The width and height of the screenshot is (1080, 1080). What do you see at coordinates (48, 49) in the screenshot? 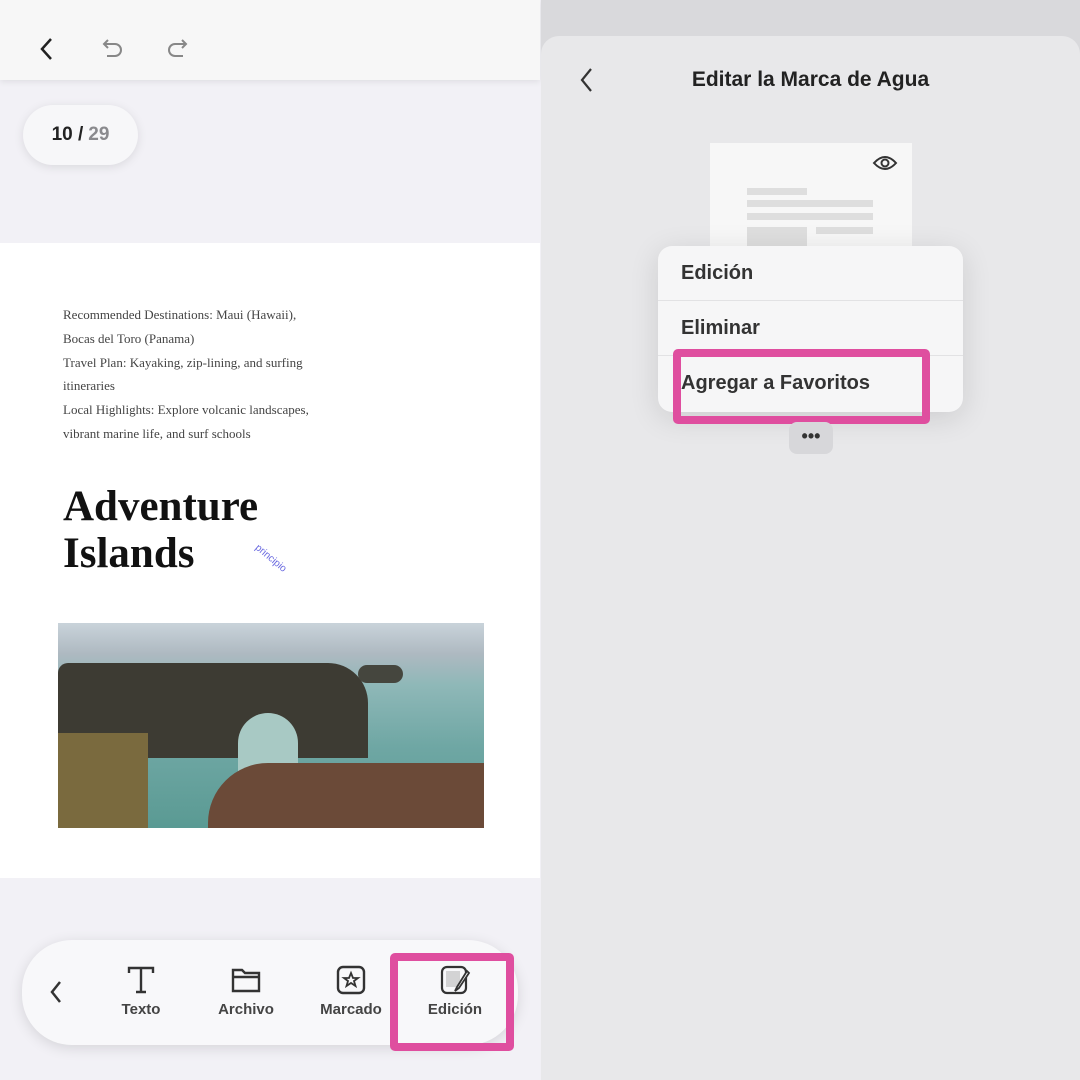
I see `back-icon` at bounding box center [48, 49].